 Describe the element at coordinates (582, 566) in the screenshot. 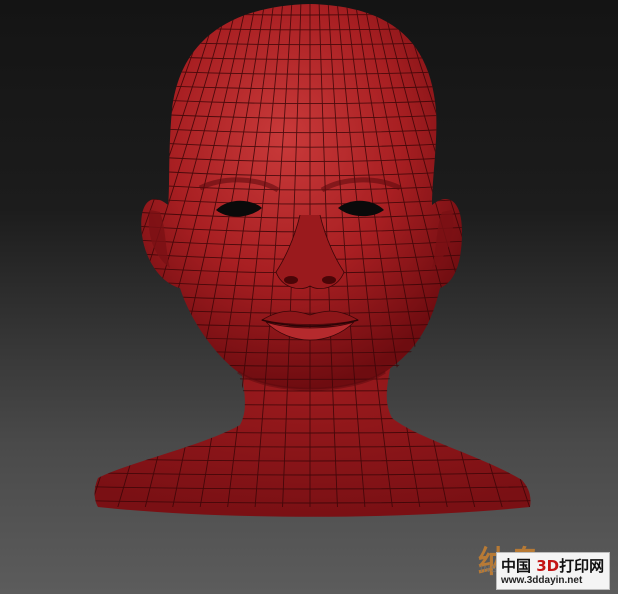

I see `site-name-suffix: 打印网` at that location.